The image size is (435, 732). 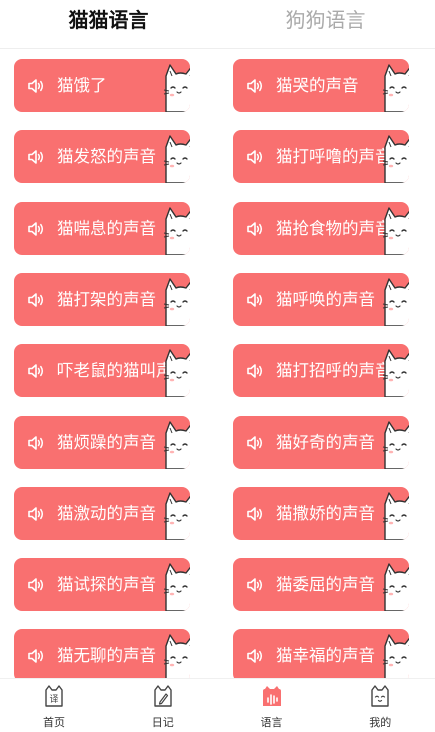 I want to click on sound-card: 猫打架的声音, so click(x=102, y=299).